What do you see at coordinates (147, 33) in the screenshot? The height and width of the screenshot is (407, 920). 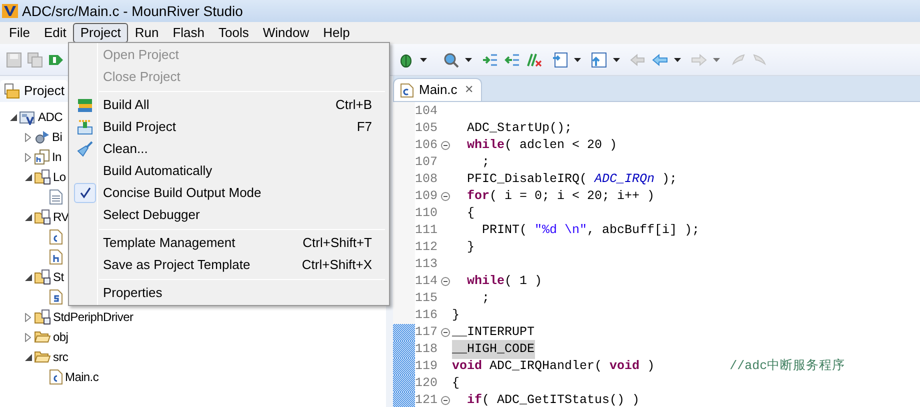 I see `menu-item: Run` at bounding box center [147, 33].